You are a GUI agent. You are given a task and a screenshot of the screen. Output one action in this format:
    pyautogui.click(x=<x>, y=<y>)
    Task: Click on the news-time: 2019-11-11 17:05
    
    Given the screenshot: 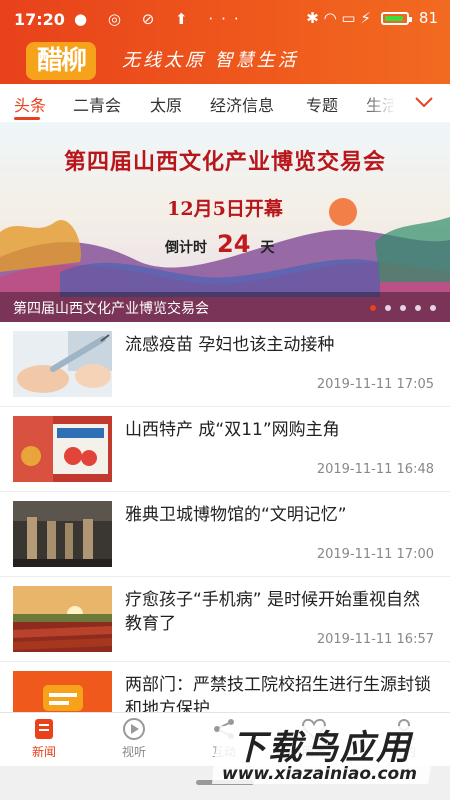 What is the action you would take?
    pyautogui.click(x=375, y=384)
    